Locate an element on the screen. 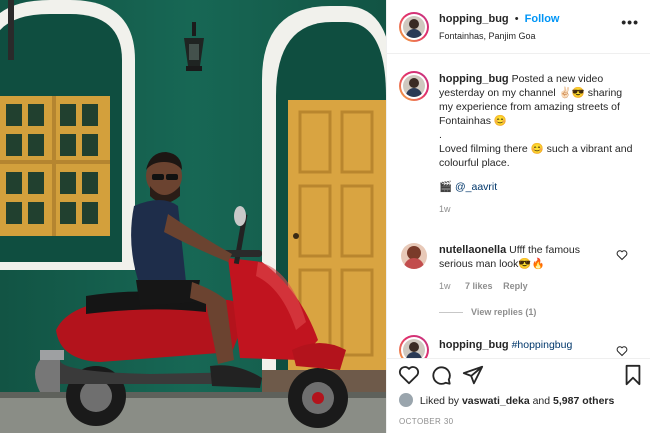  comment-likes: 7 likes is located at coordinates (479, 286).